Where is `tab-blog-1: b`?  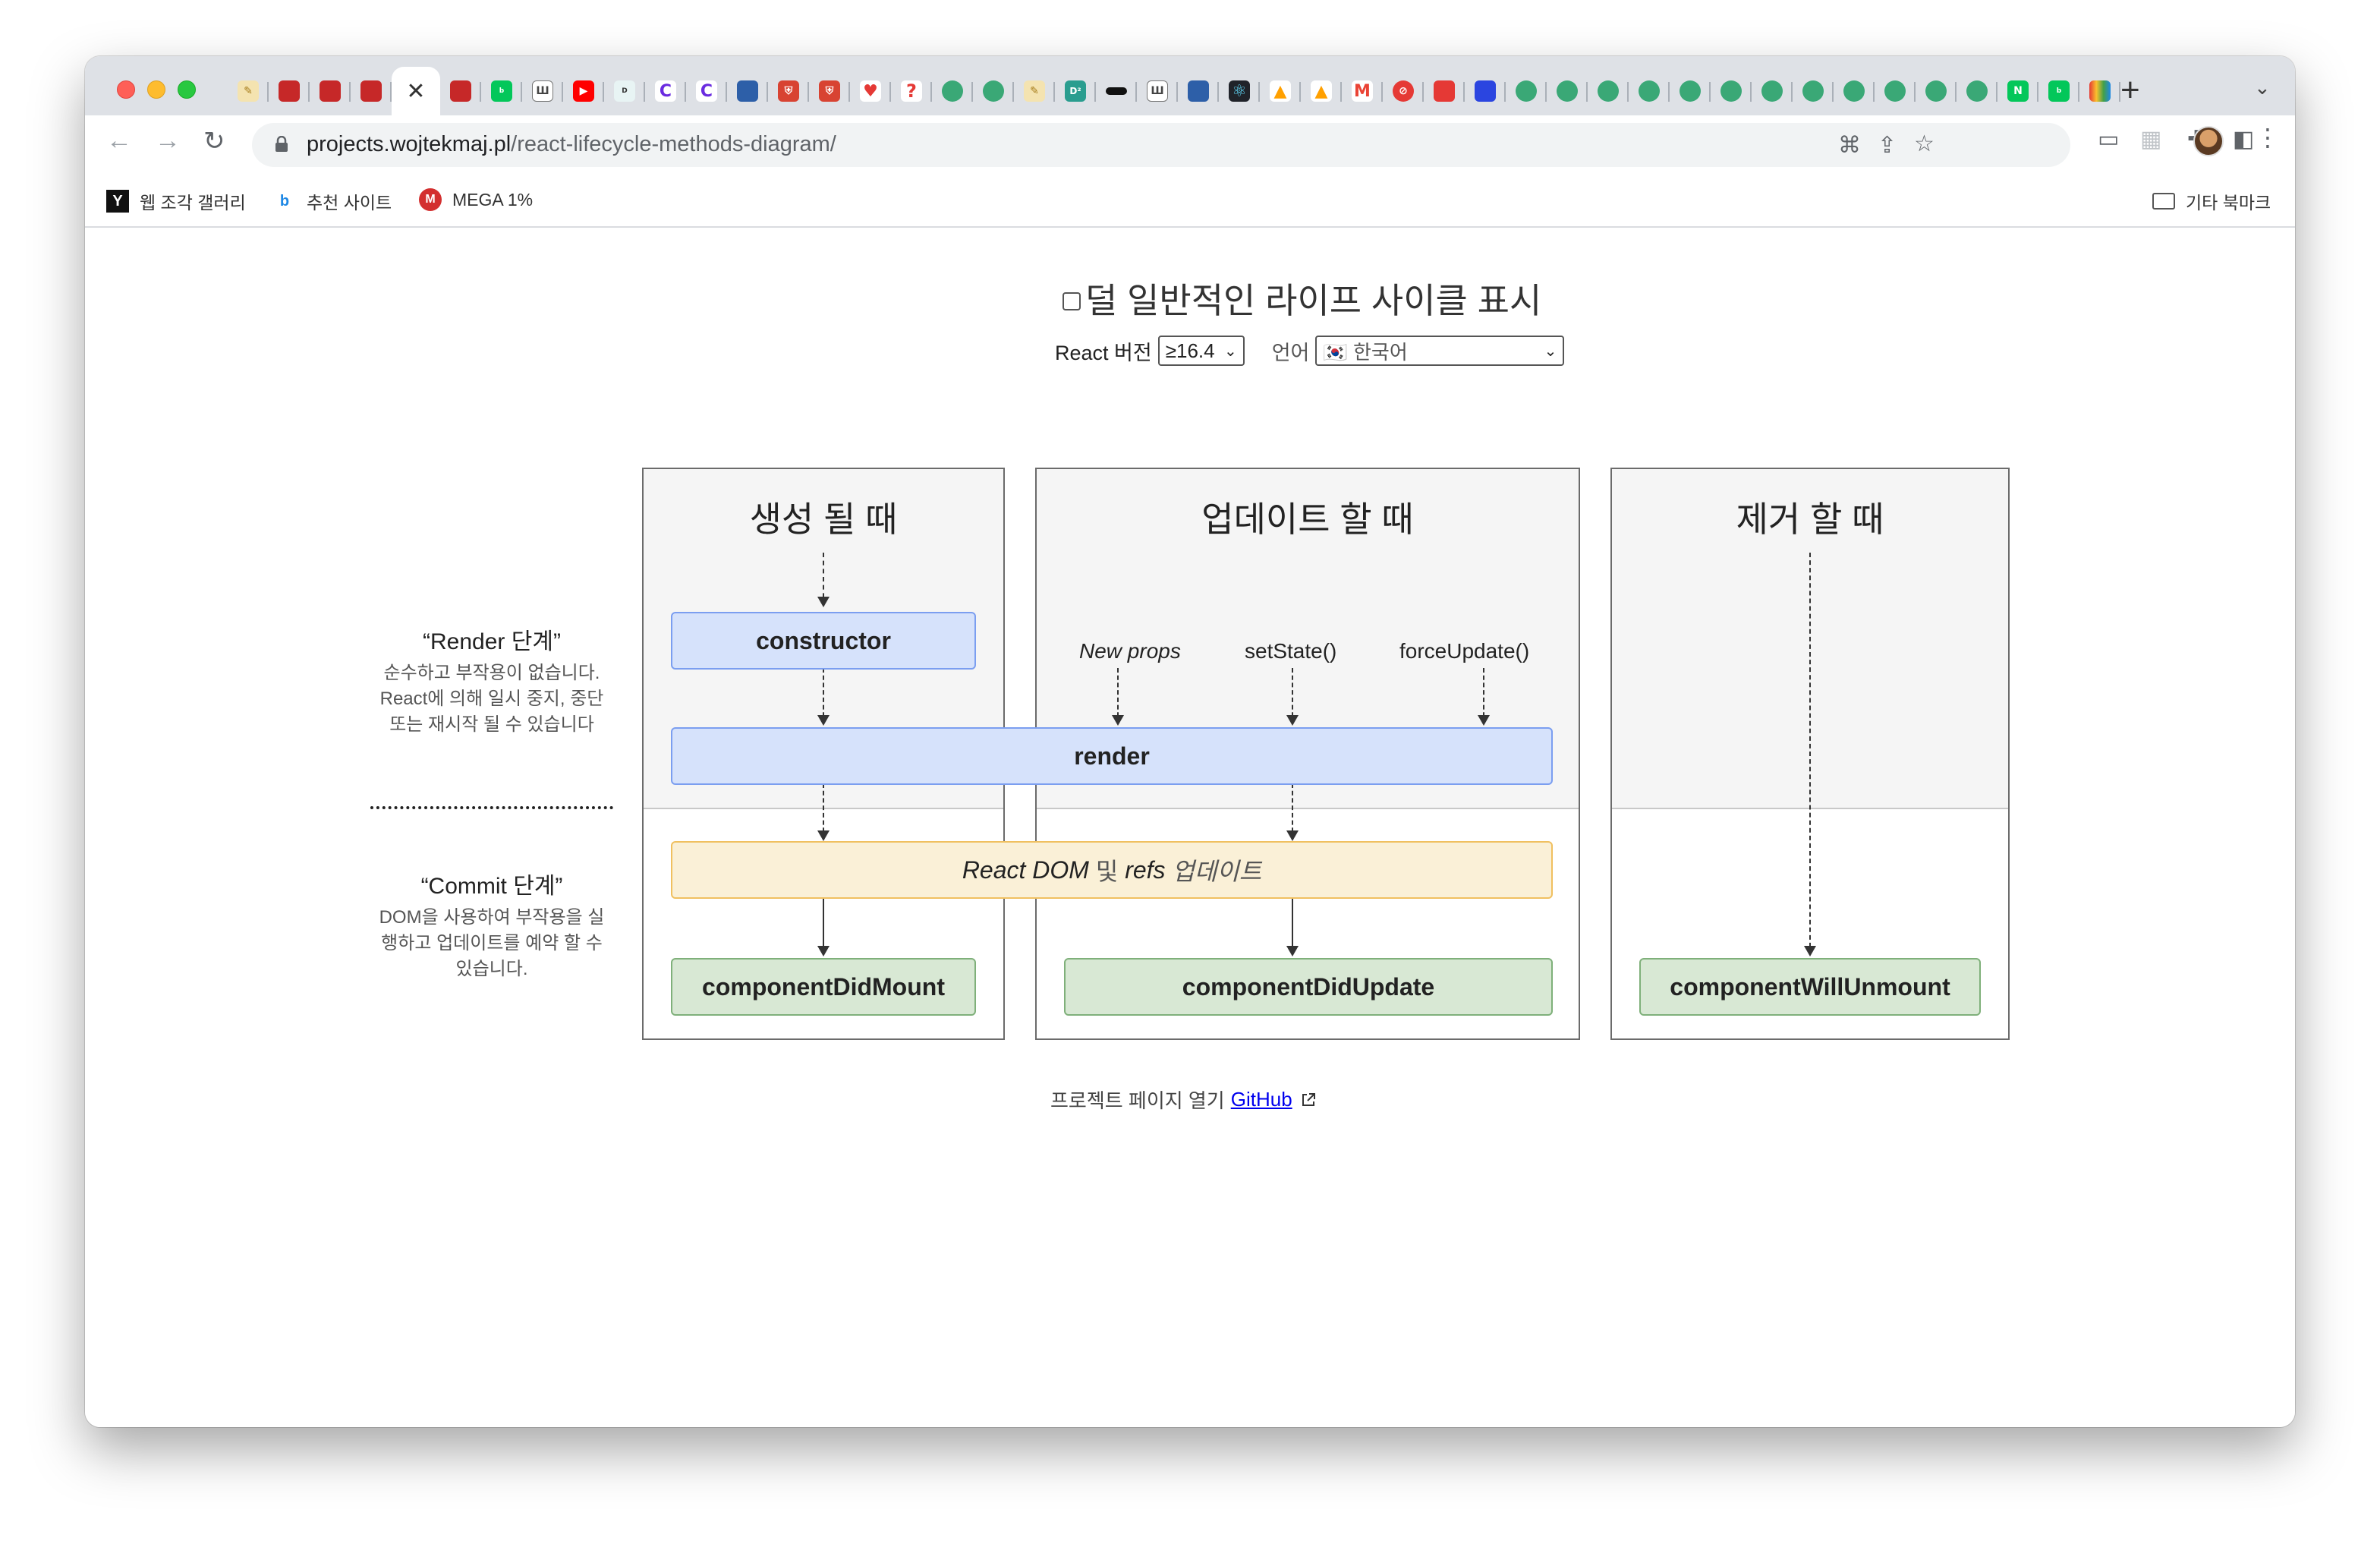 tab-blog-1: b is located at coordinates (501, 91).